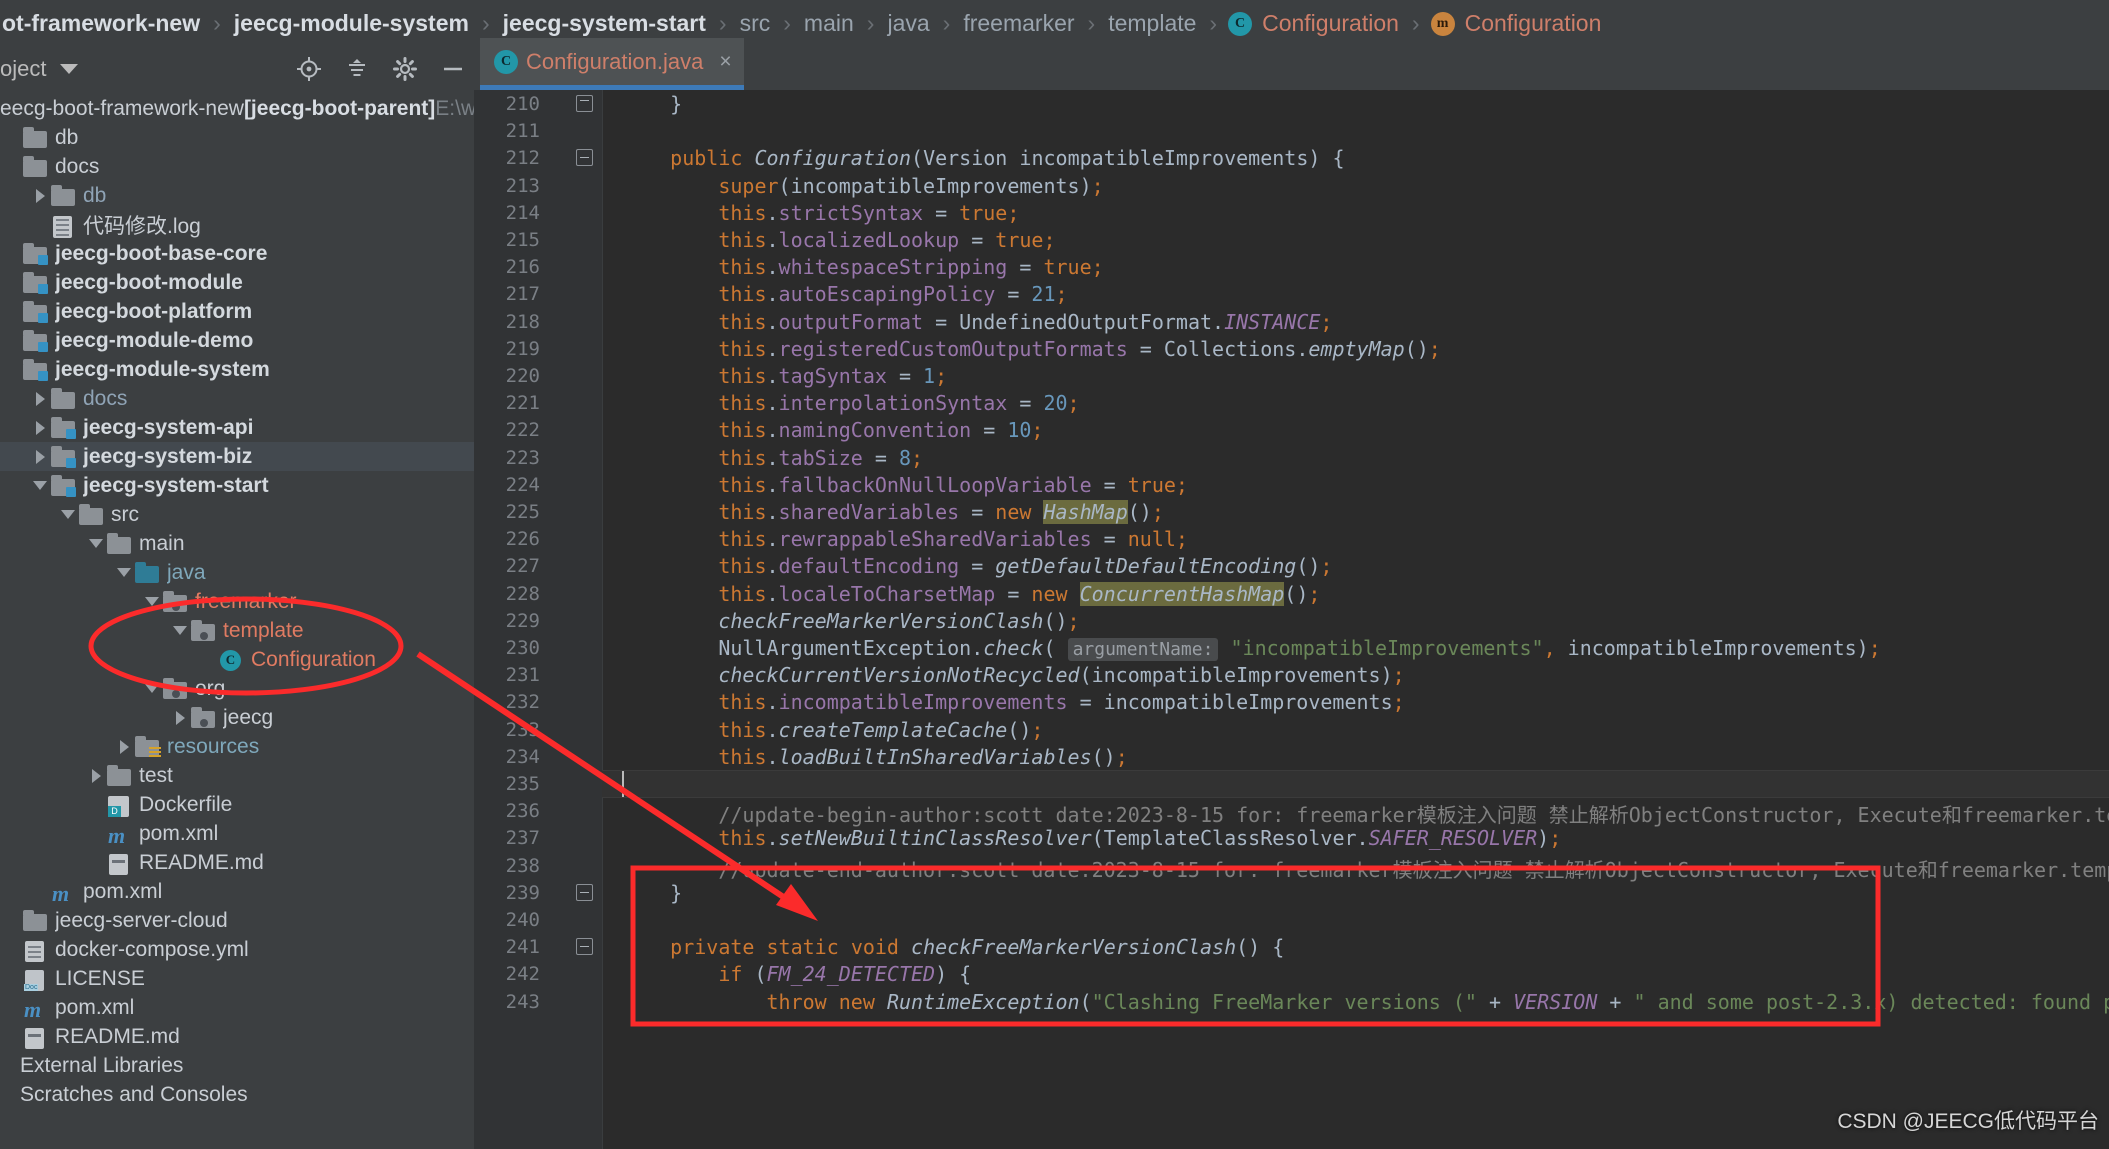 The height and width of the screenshot is (1149, 2109). I want to click on breadcrumb-item-ot-framework-new: ot-framework-new, so click(101, 23).